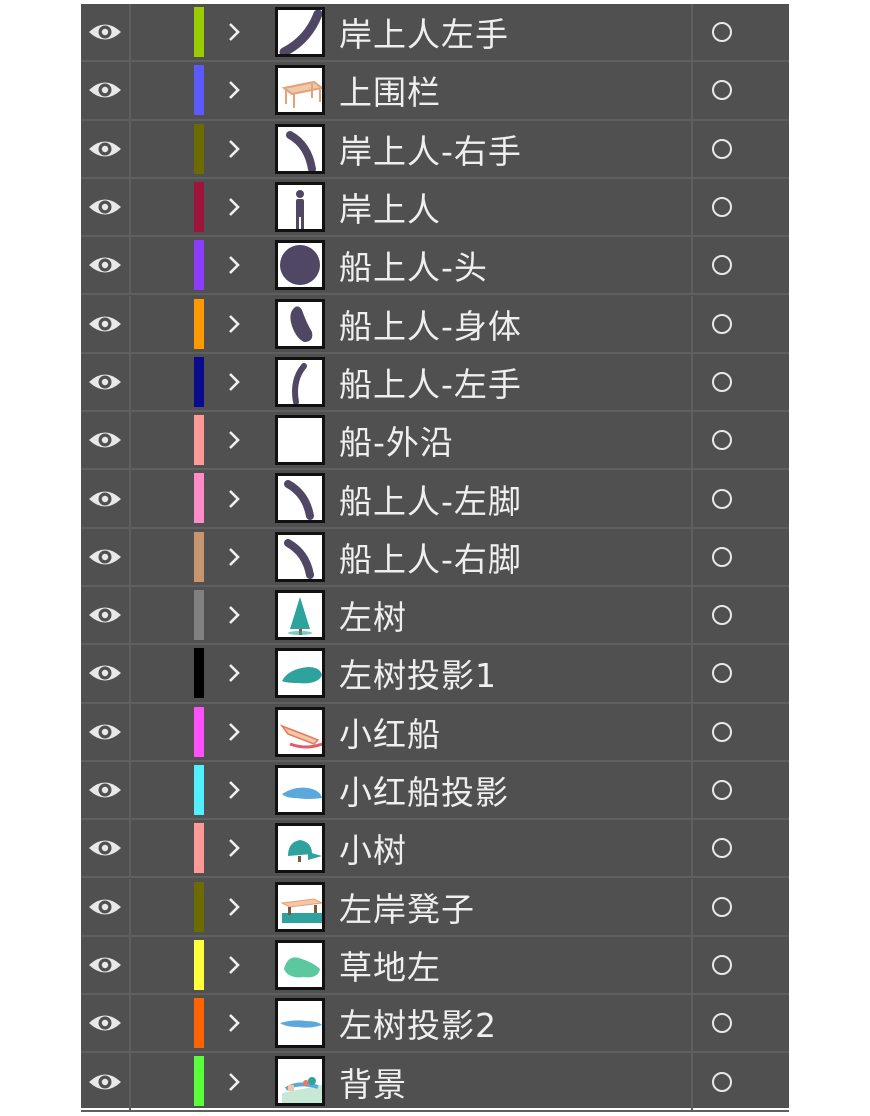  I want to click on layer-row: 船-外沿, so click(435, 441).